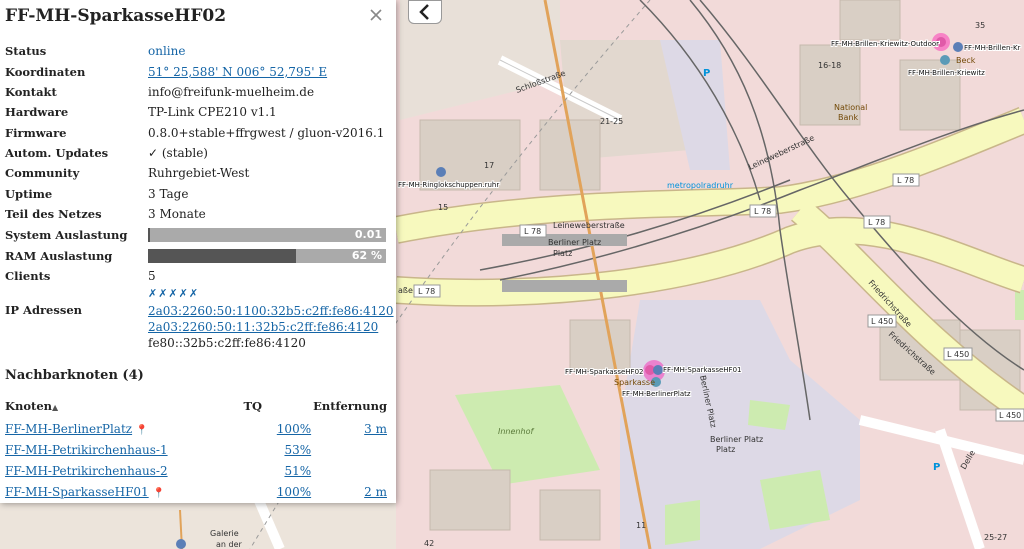  I want to click on community-value: Ruhrgebiet-West, so click(199, 173).